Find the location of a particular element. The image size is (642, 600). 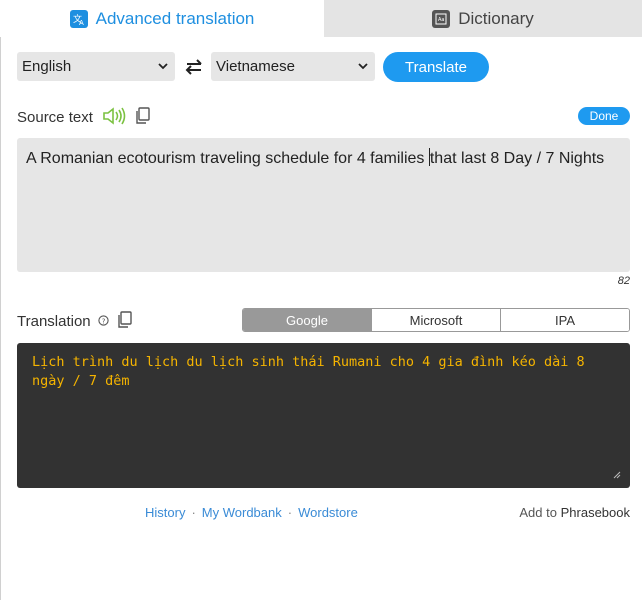

add-to-phrasebook-link: Add to Phrasebook is located at coordinates (574, 512).